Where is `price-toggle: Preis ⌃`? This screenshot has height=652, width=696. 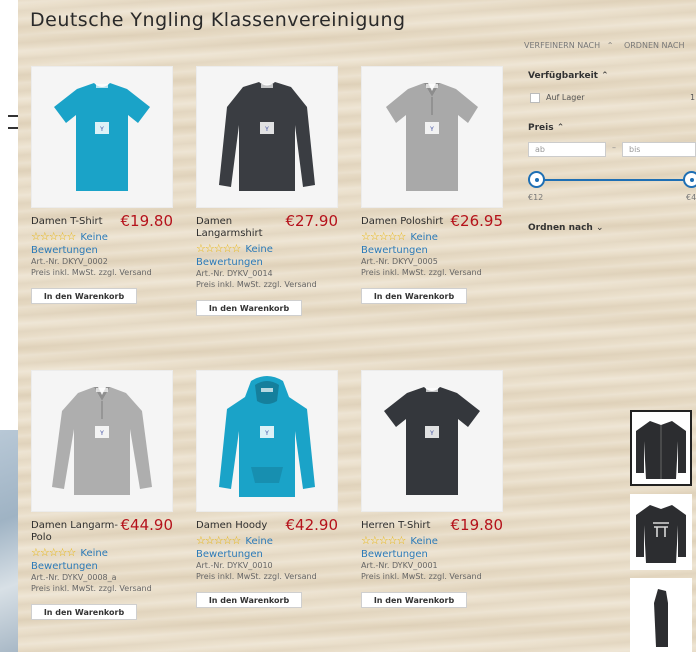
price-toggle: Preis ⌃ is located at coordinates (546, 128).